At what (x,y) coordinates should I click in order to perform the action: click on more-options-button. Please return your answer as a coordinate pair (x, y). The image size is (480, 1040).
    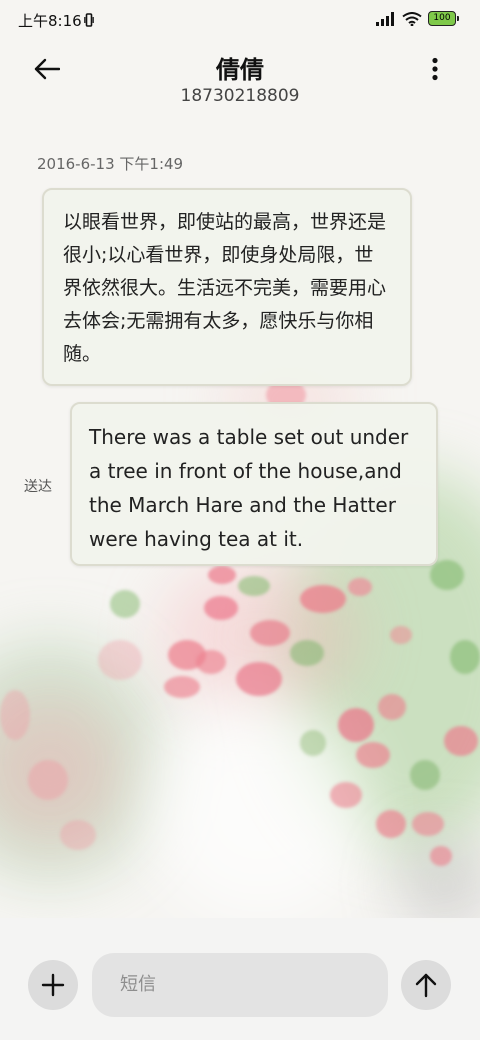
    Looking at the image, I should click on (435, 69).